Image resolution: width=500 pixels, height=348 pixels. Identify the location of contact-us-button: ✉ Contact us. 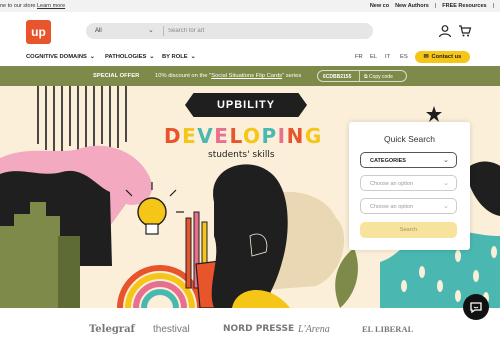
(442, 57).